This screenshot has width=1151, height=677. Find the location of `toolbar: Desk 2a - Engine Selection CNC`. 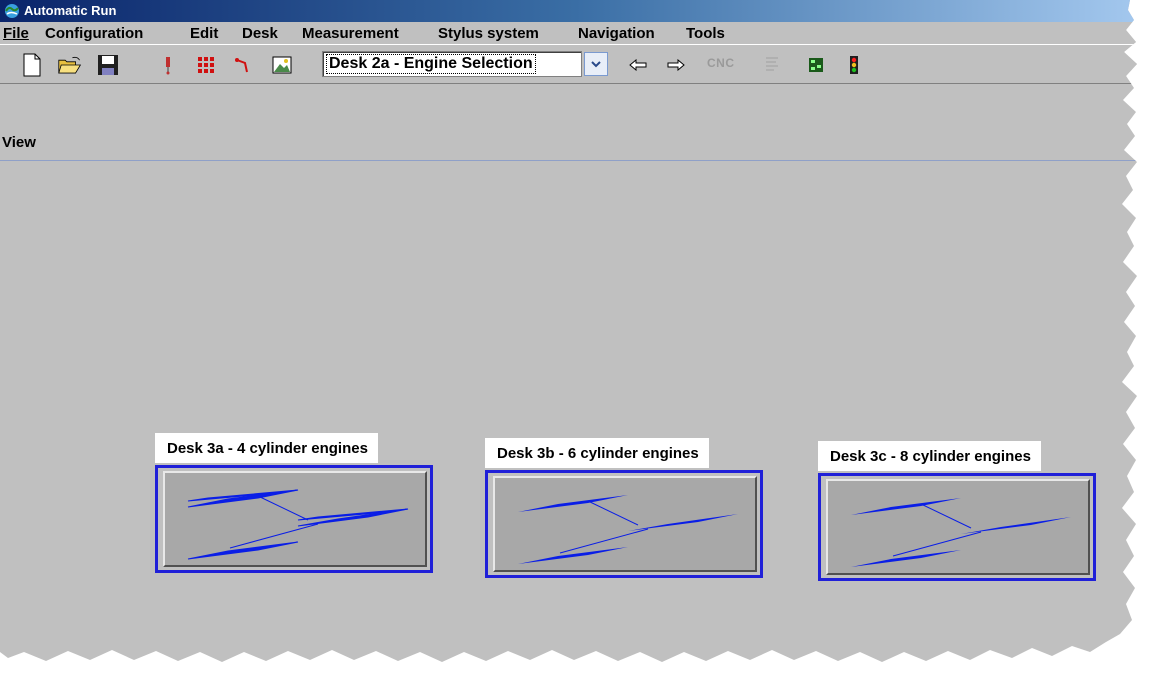

toolbar: Desk 2a - Engine Selection CNC is located at coordinates (568, 64).